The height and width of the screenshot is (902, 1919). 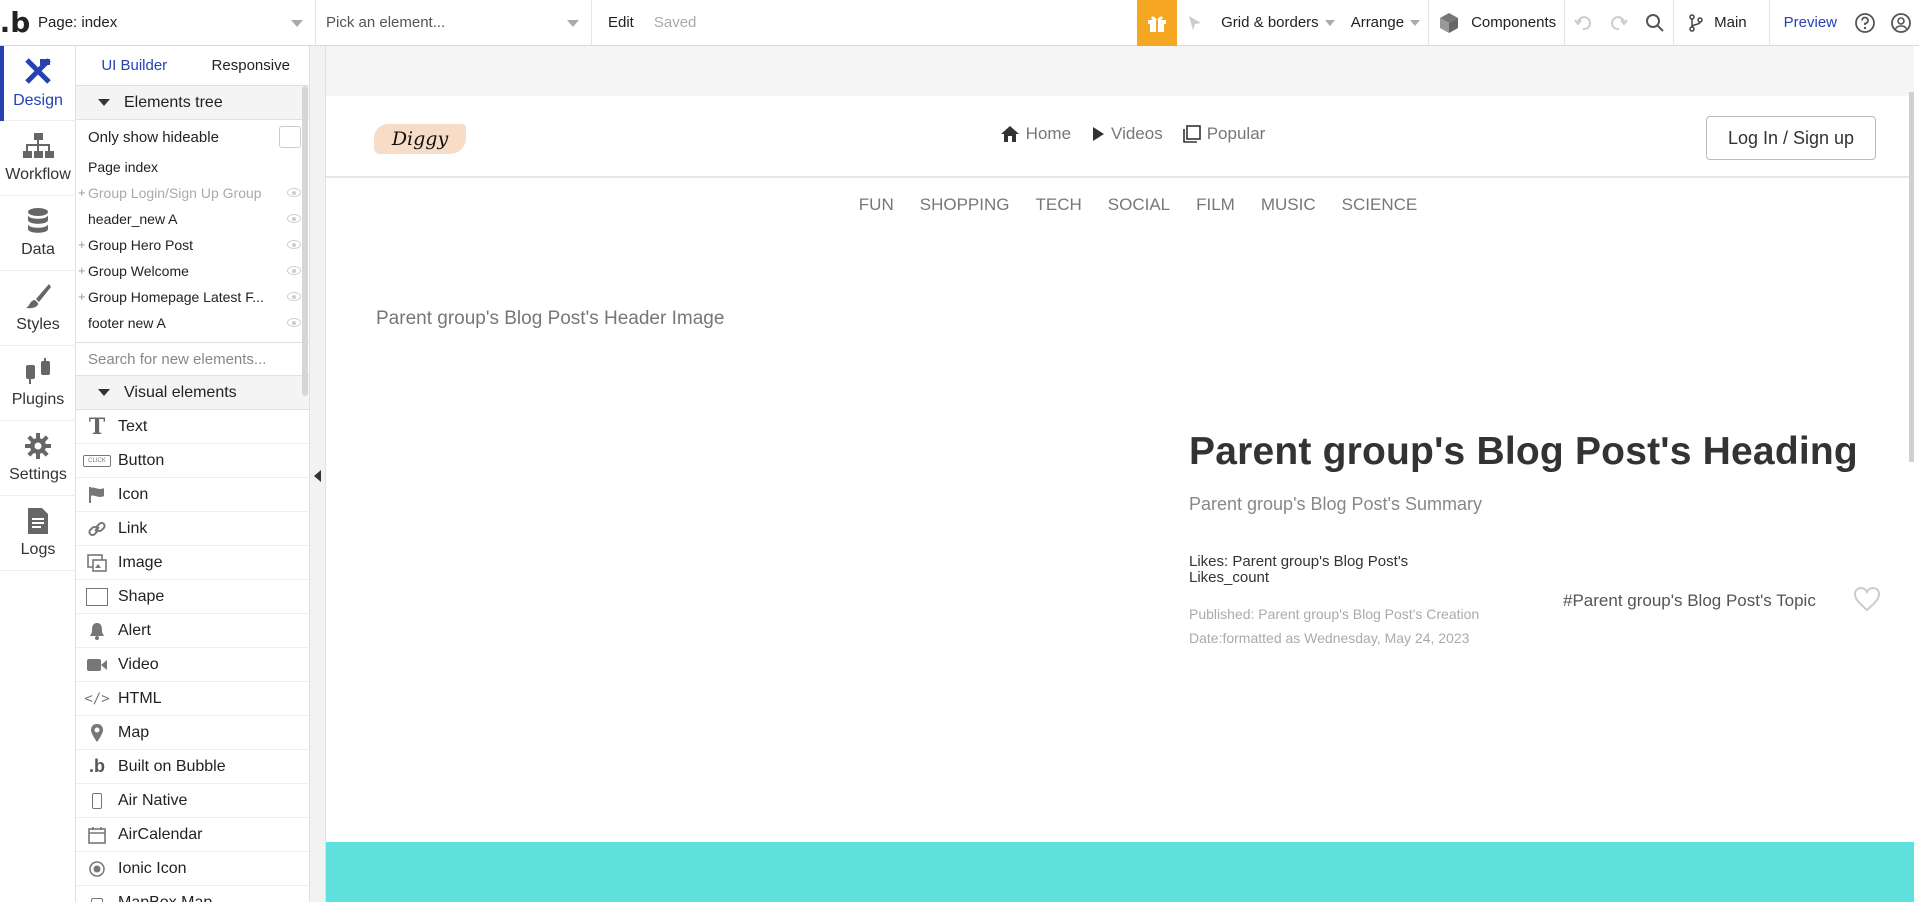 I want to click on undo-button, so click(x=1583, y=23).